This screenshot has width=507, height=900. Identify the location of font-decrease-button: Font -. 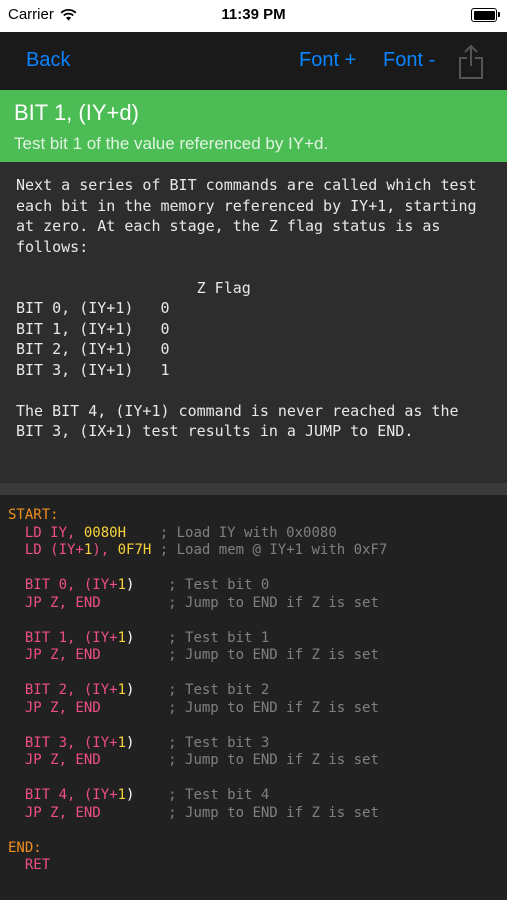
(409, 60).